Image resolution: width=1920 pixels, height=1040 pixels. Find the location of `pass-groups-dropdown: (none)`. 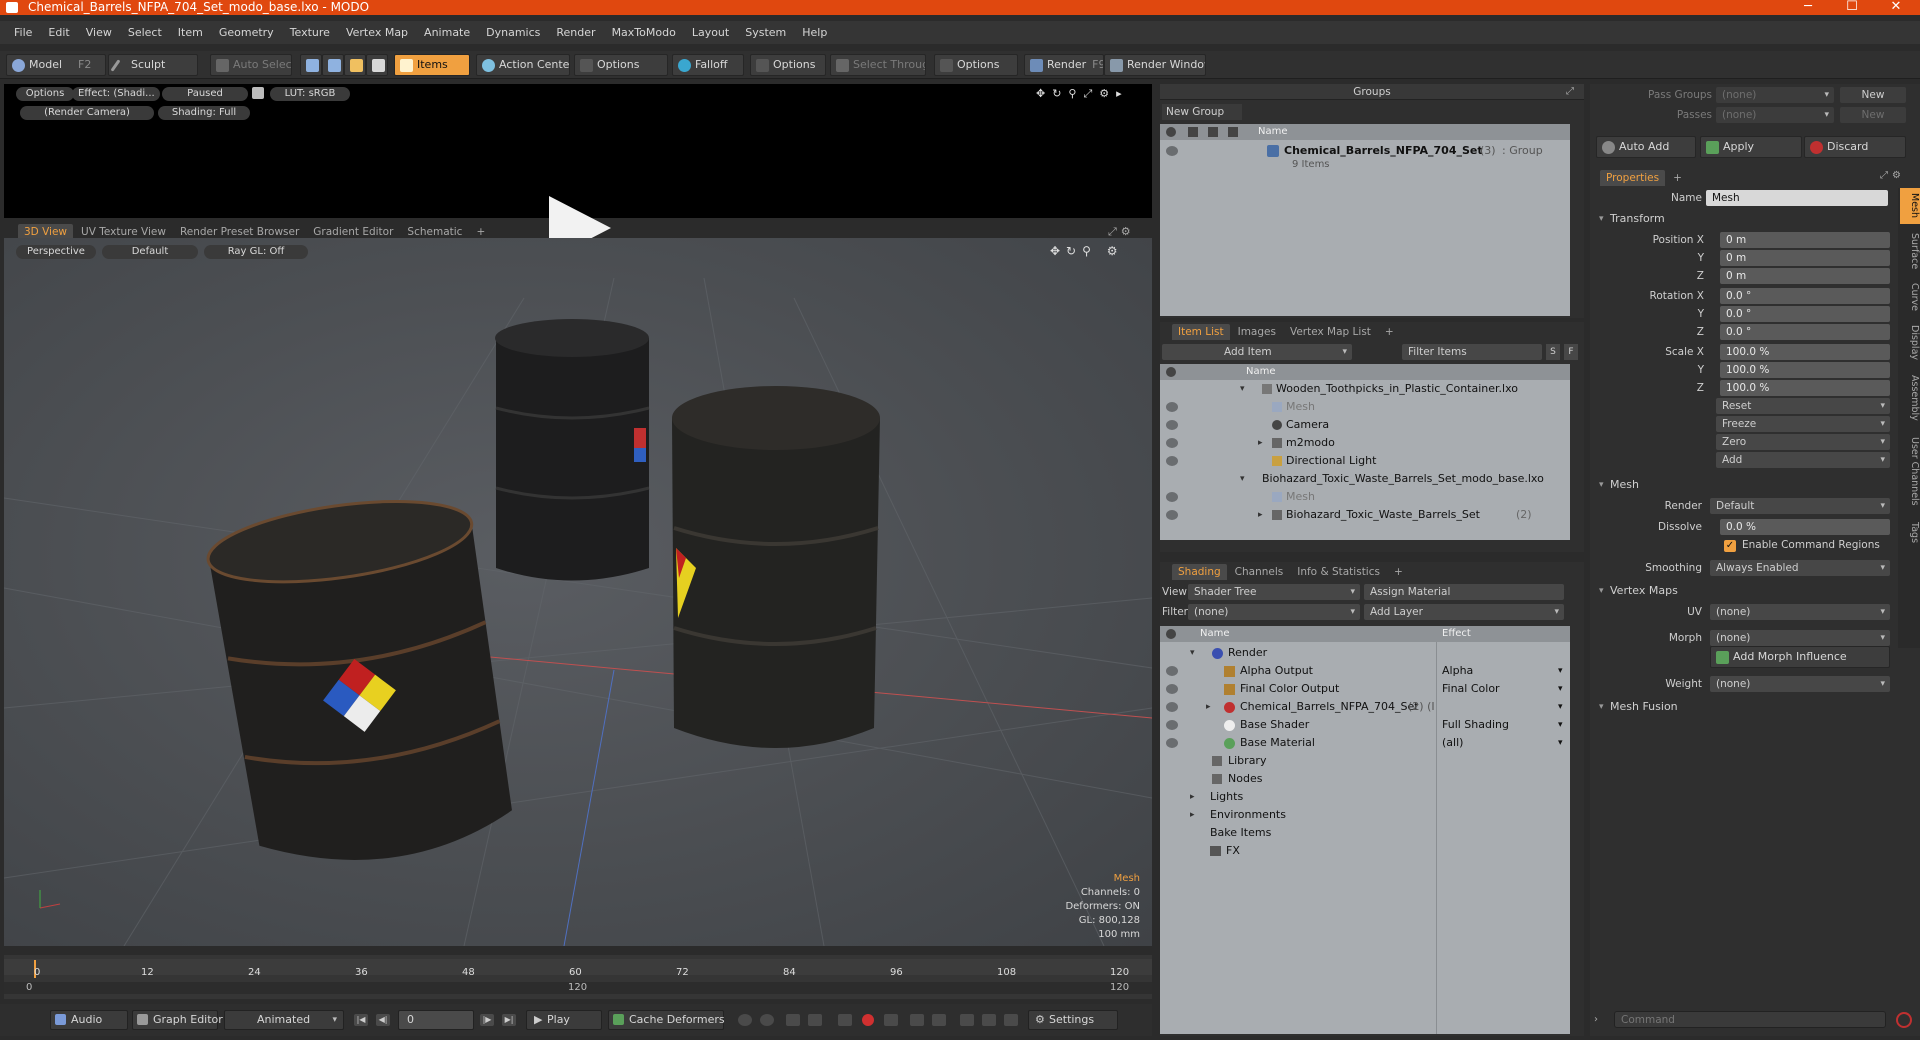

pass-groups-dropdown: (none) is located at coordinates (1775, 95).